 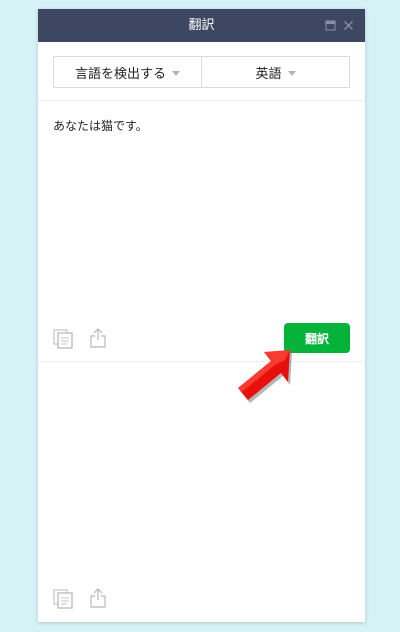 I want to click on source-language-select: 言語を検出する, so click(x=127, y=72).